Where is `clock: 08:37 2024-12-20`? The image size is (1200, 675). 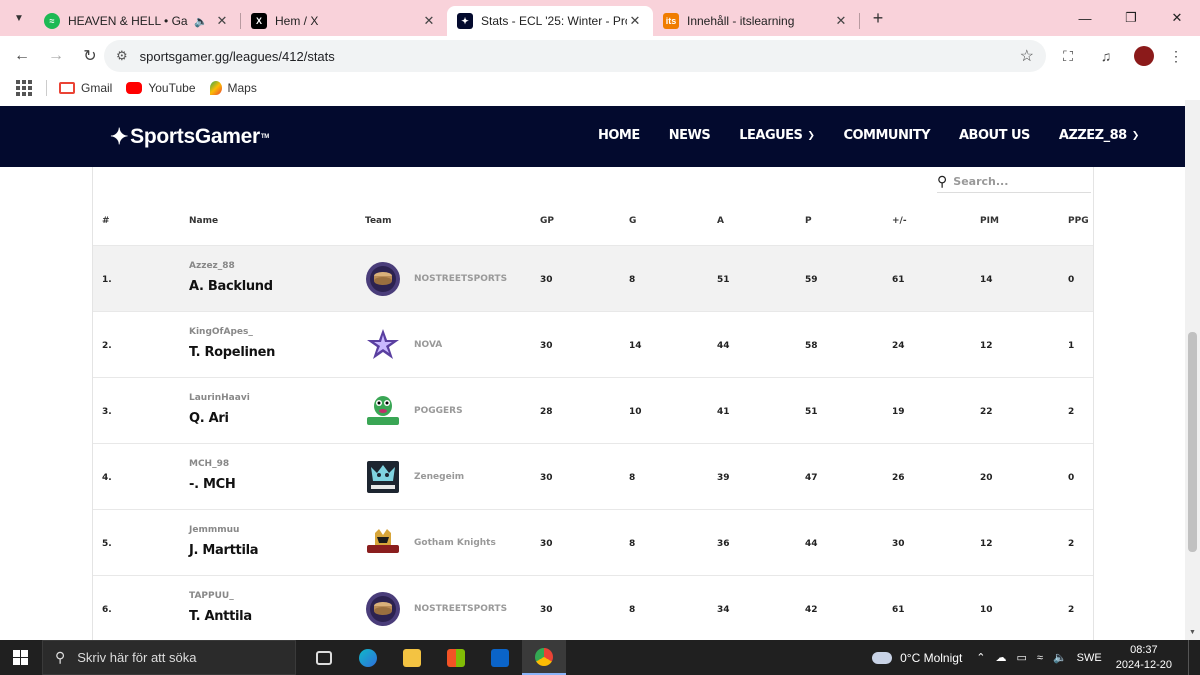
clock: 08:37 2024-12-20 is located at coordinates (1144, 658).